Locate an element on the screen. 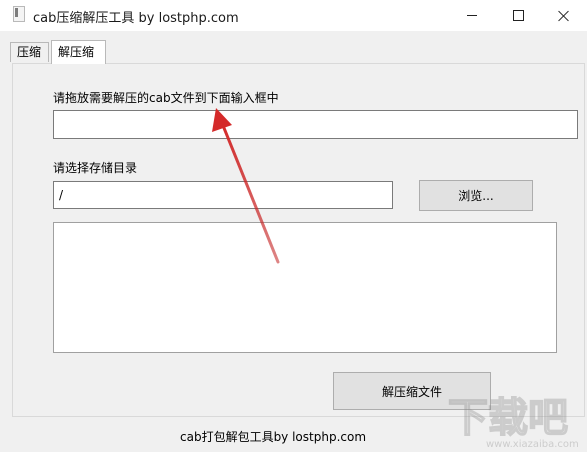  footer-text: cab打包解包工具by lostphp.com is located at coordinates (273, 437).